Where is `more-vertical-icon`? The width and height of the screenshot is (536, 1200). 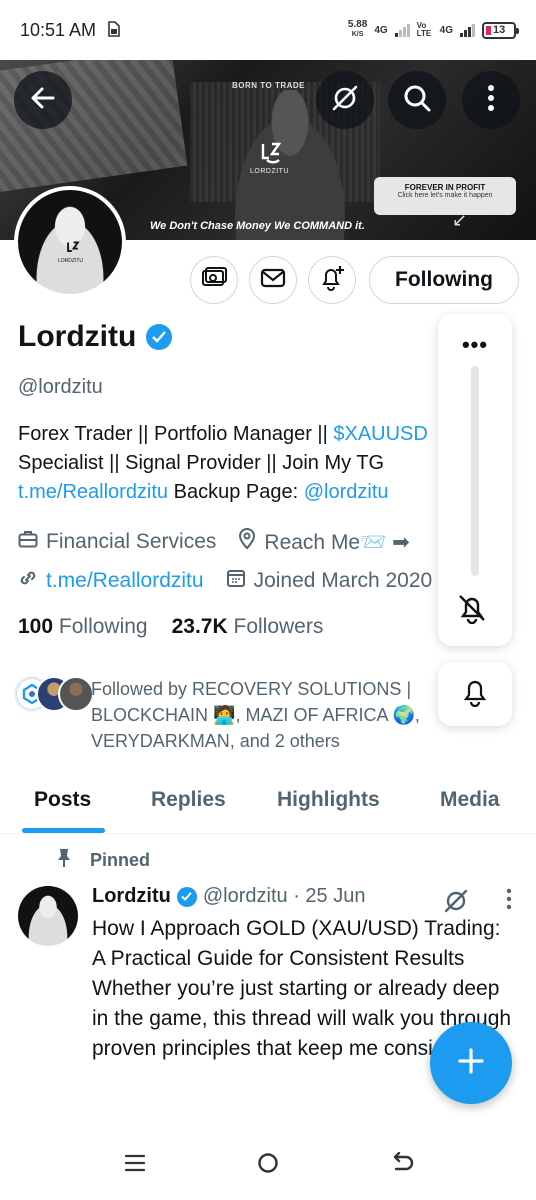 more-vertical-icon is located at coordinates (491, 100).